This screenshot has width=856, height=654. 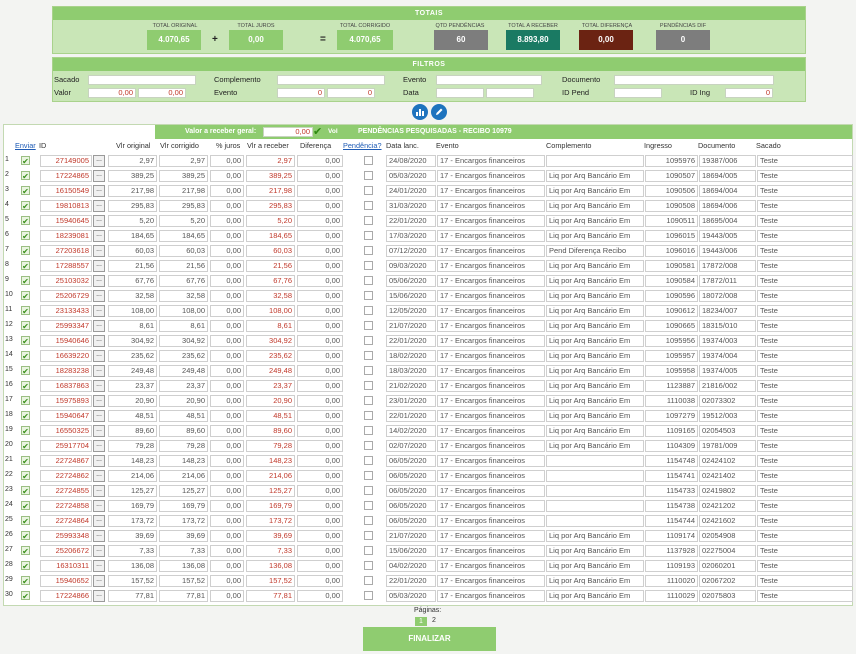 I want to click on vlr-receber-input: 125,27, so click(x=270, y=491).